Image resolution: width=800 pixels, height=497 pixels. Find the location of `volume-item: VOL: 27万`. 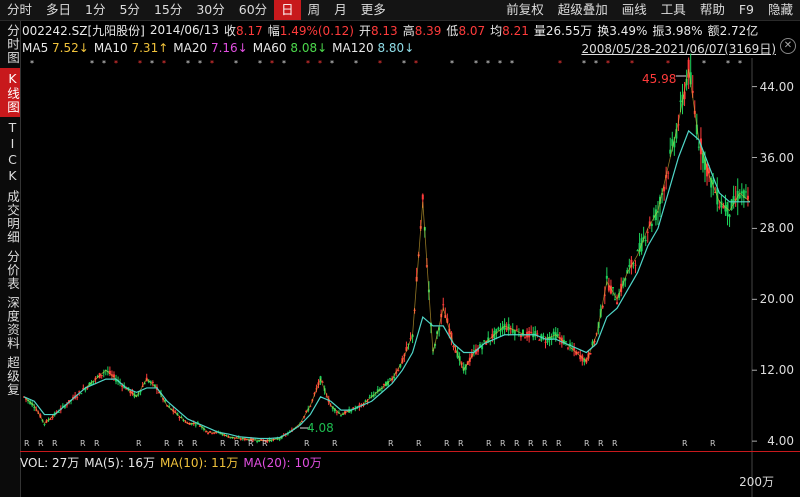

volume-item: VOL: 27万 is located at coordinates (50, 462).